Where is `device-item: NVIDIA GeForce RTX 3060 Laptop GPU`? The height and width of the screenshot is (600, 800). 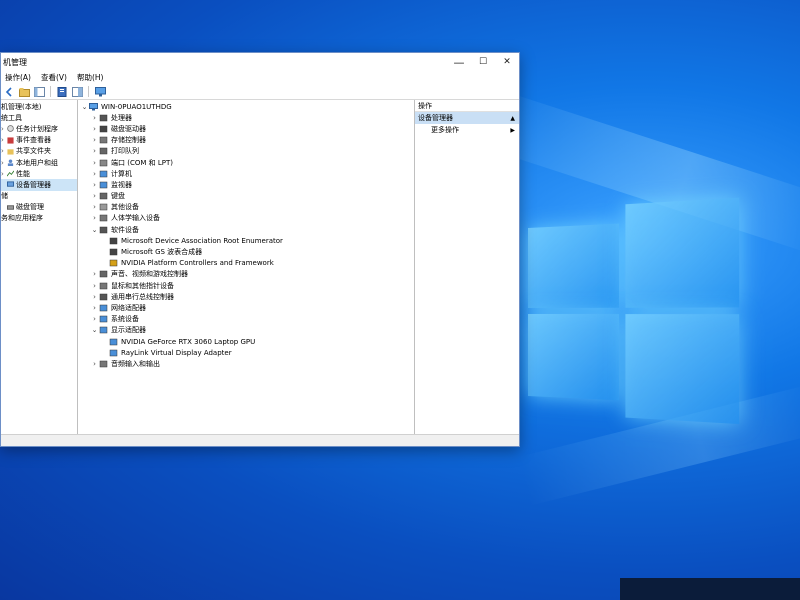 device-item: NVIDIA GeForce RTX 3060 Laptop GPU is located at coordinates (246, 341).